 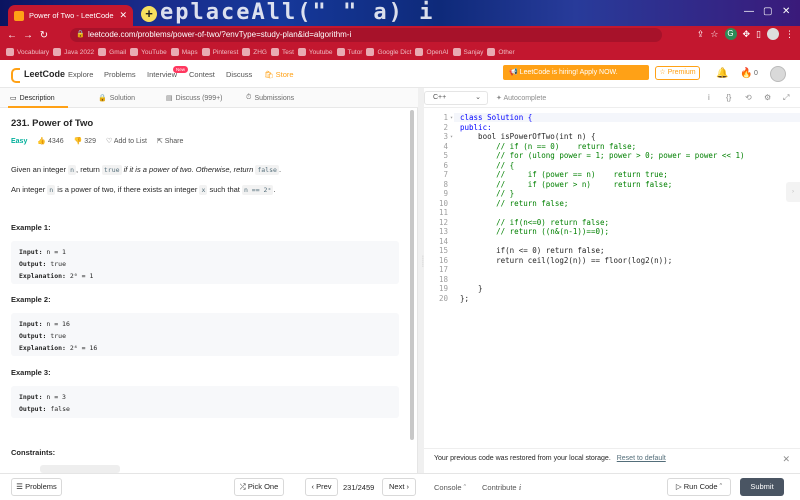 I want to click on forward-icon: →, so click(x=28, y=35).